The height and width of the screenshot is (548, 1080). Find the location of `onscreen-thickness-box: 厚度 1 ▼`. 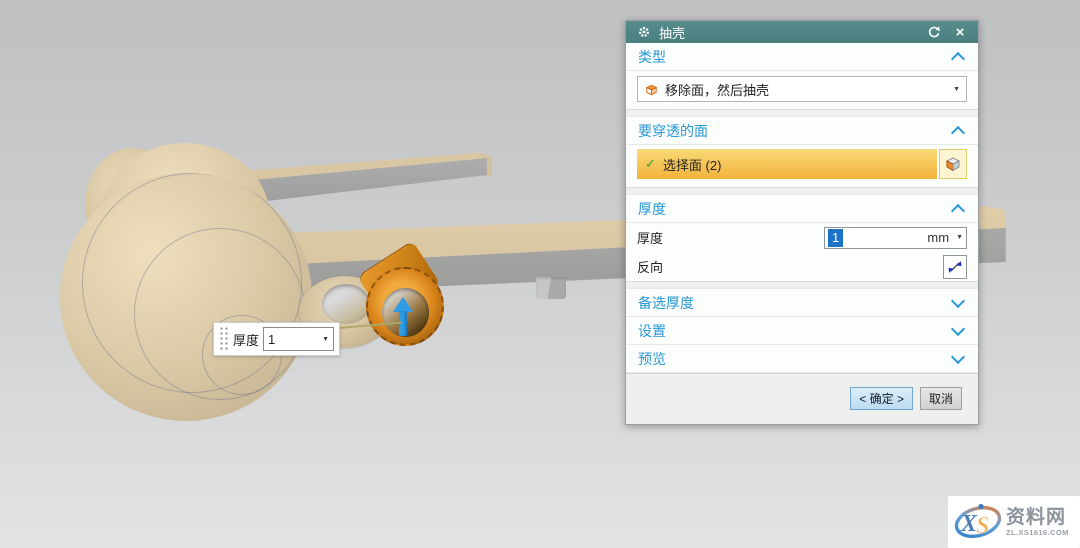

onscreen-thickness-box: 厚度 1 ▼ is located at coordinates (276, 339).